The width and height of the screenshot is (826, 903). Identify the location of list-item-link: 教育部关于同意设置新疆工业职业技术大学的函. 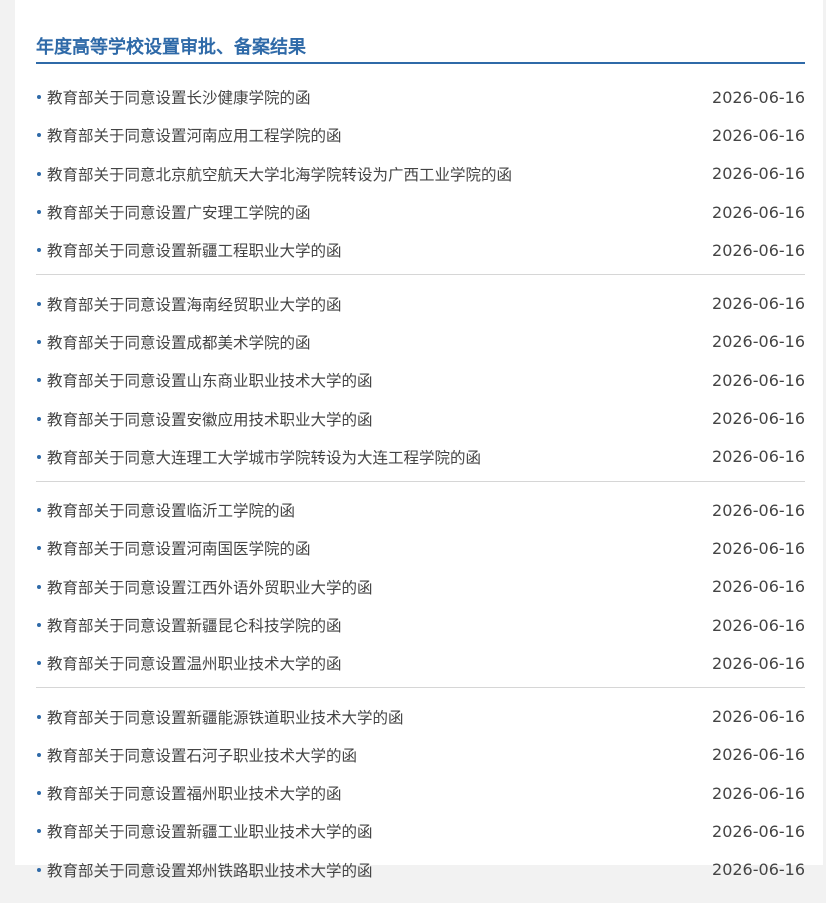
(210, 831).